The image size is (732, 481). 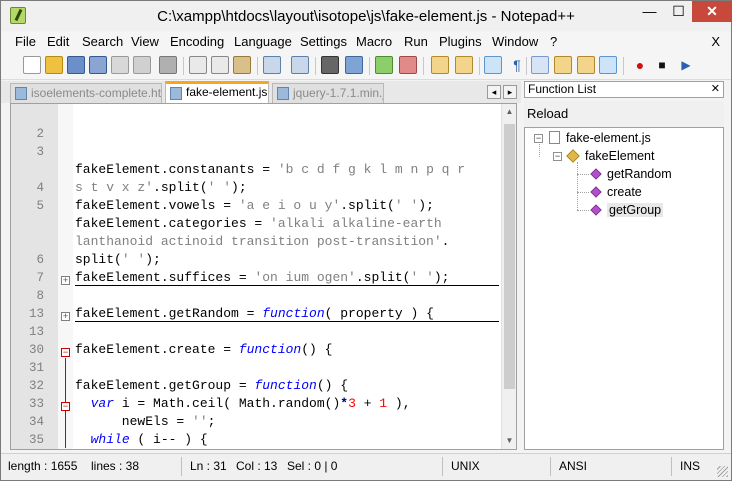 What do you see at coordinates (197, 41) in the screenshot?
I see `menu-encoding: Encoding` at bounding box center [197, 41].